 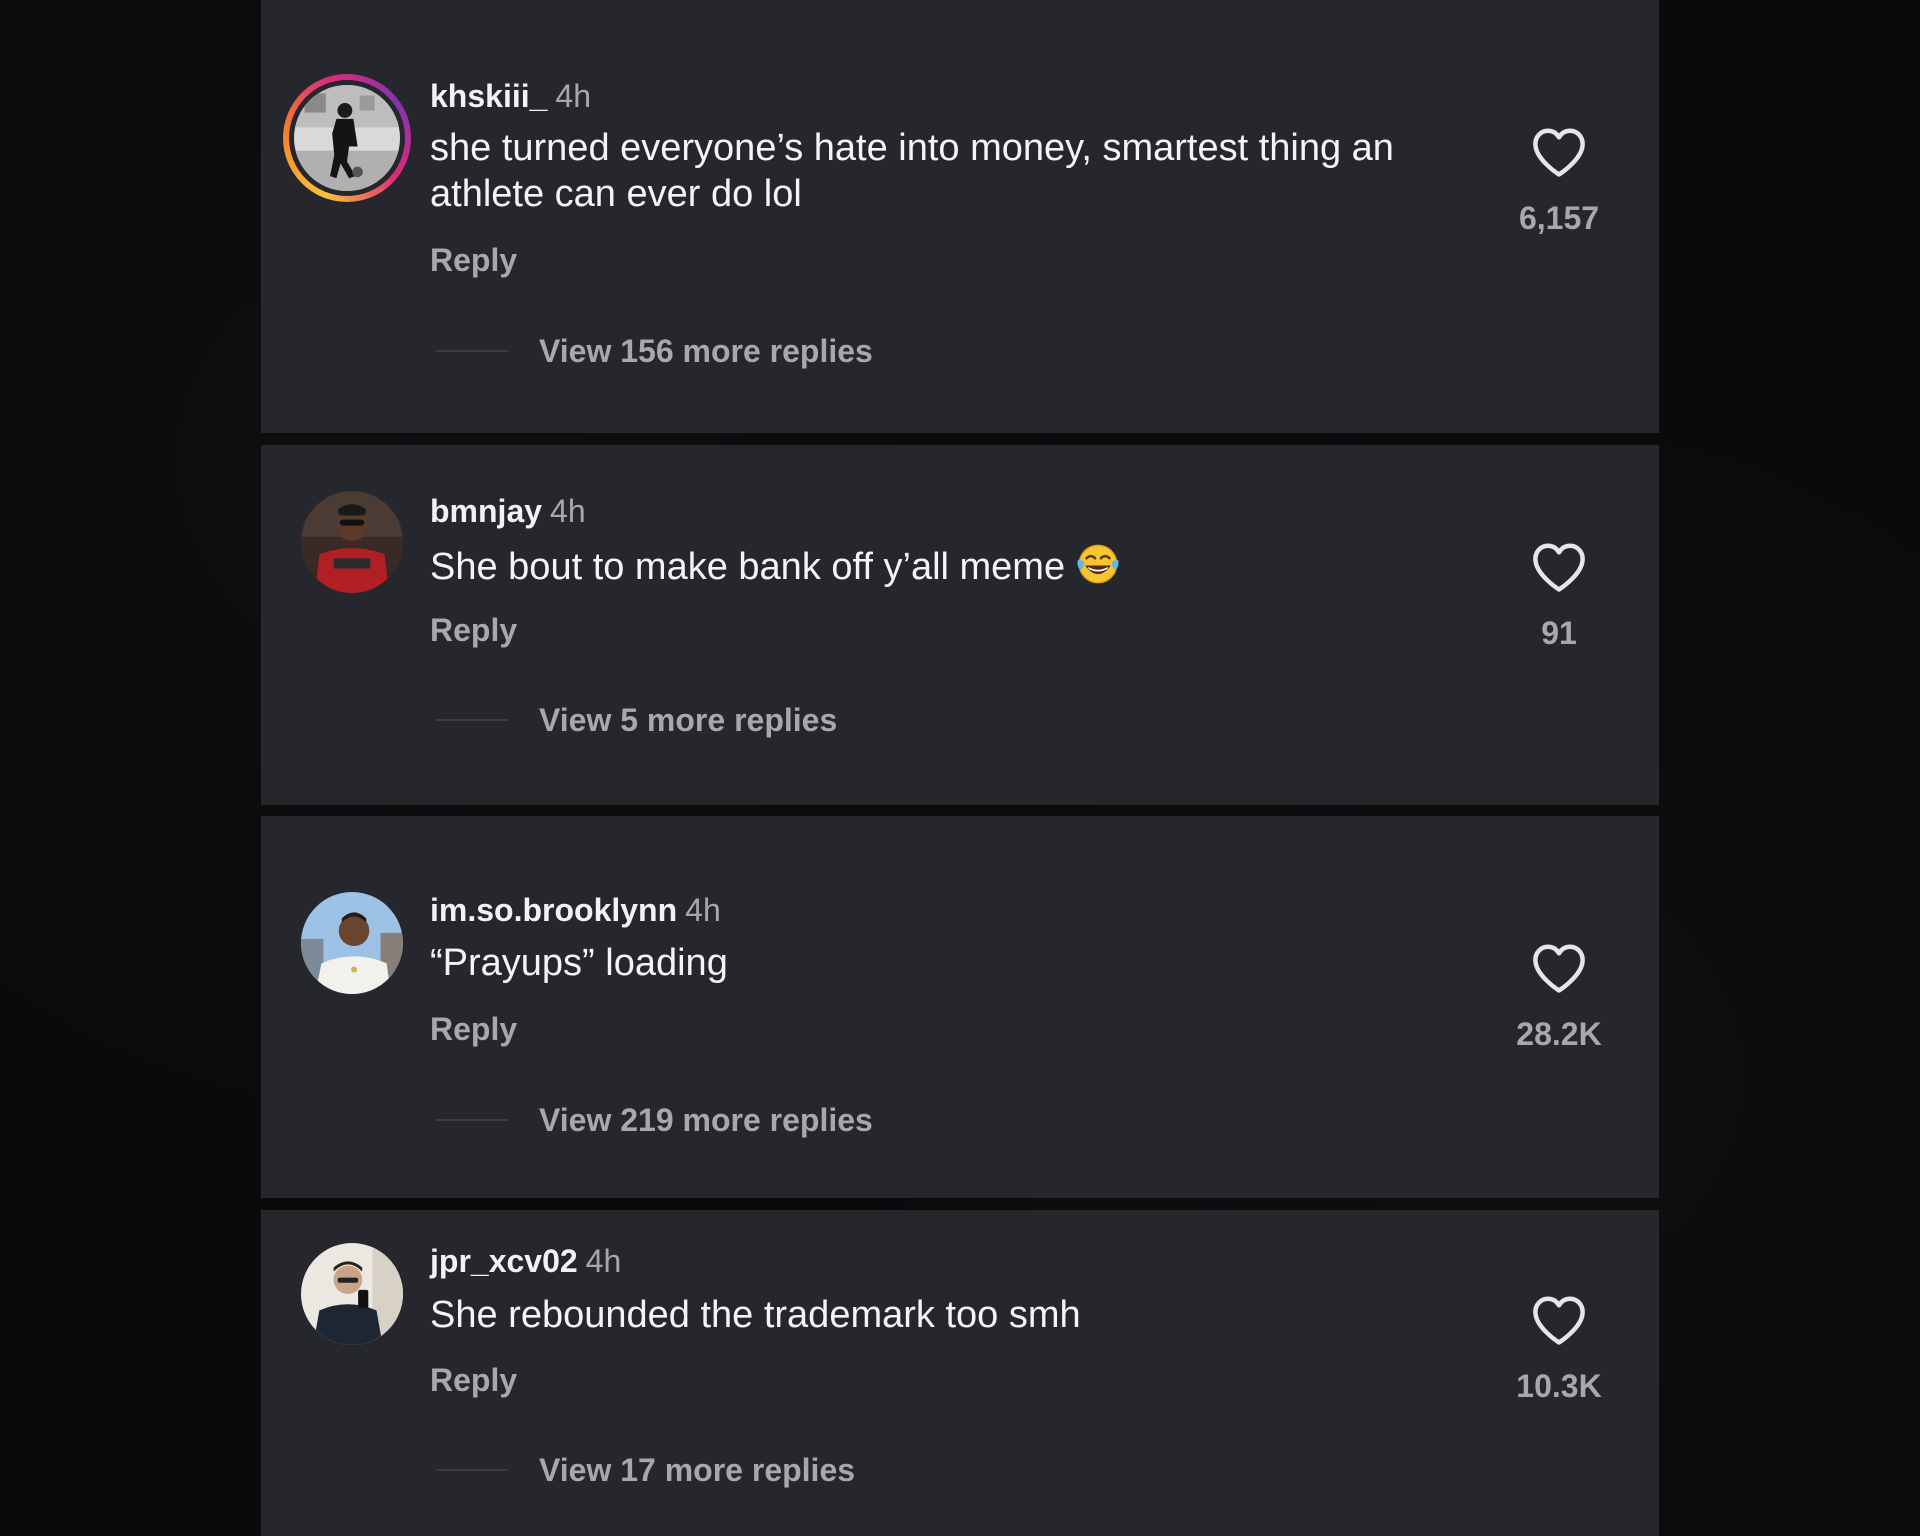 I want to click on view-more-replies-button: View 5 more replies, so click(x=636, y=720).